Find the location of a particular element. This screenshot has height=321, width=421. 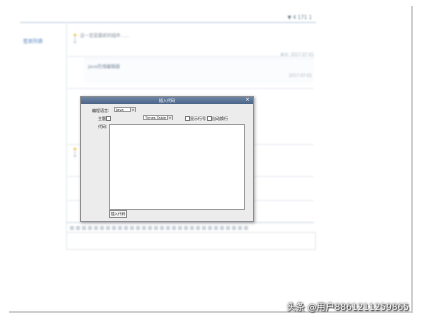

editor-top-border is located at coordinates (190, 222).